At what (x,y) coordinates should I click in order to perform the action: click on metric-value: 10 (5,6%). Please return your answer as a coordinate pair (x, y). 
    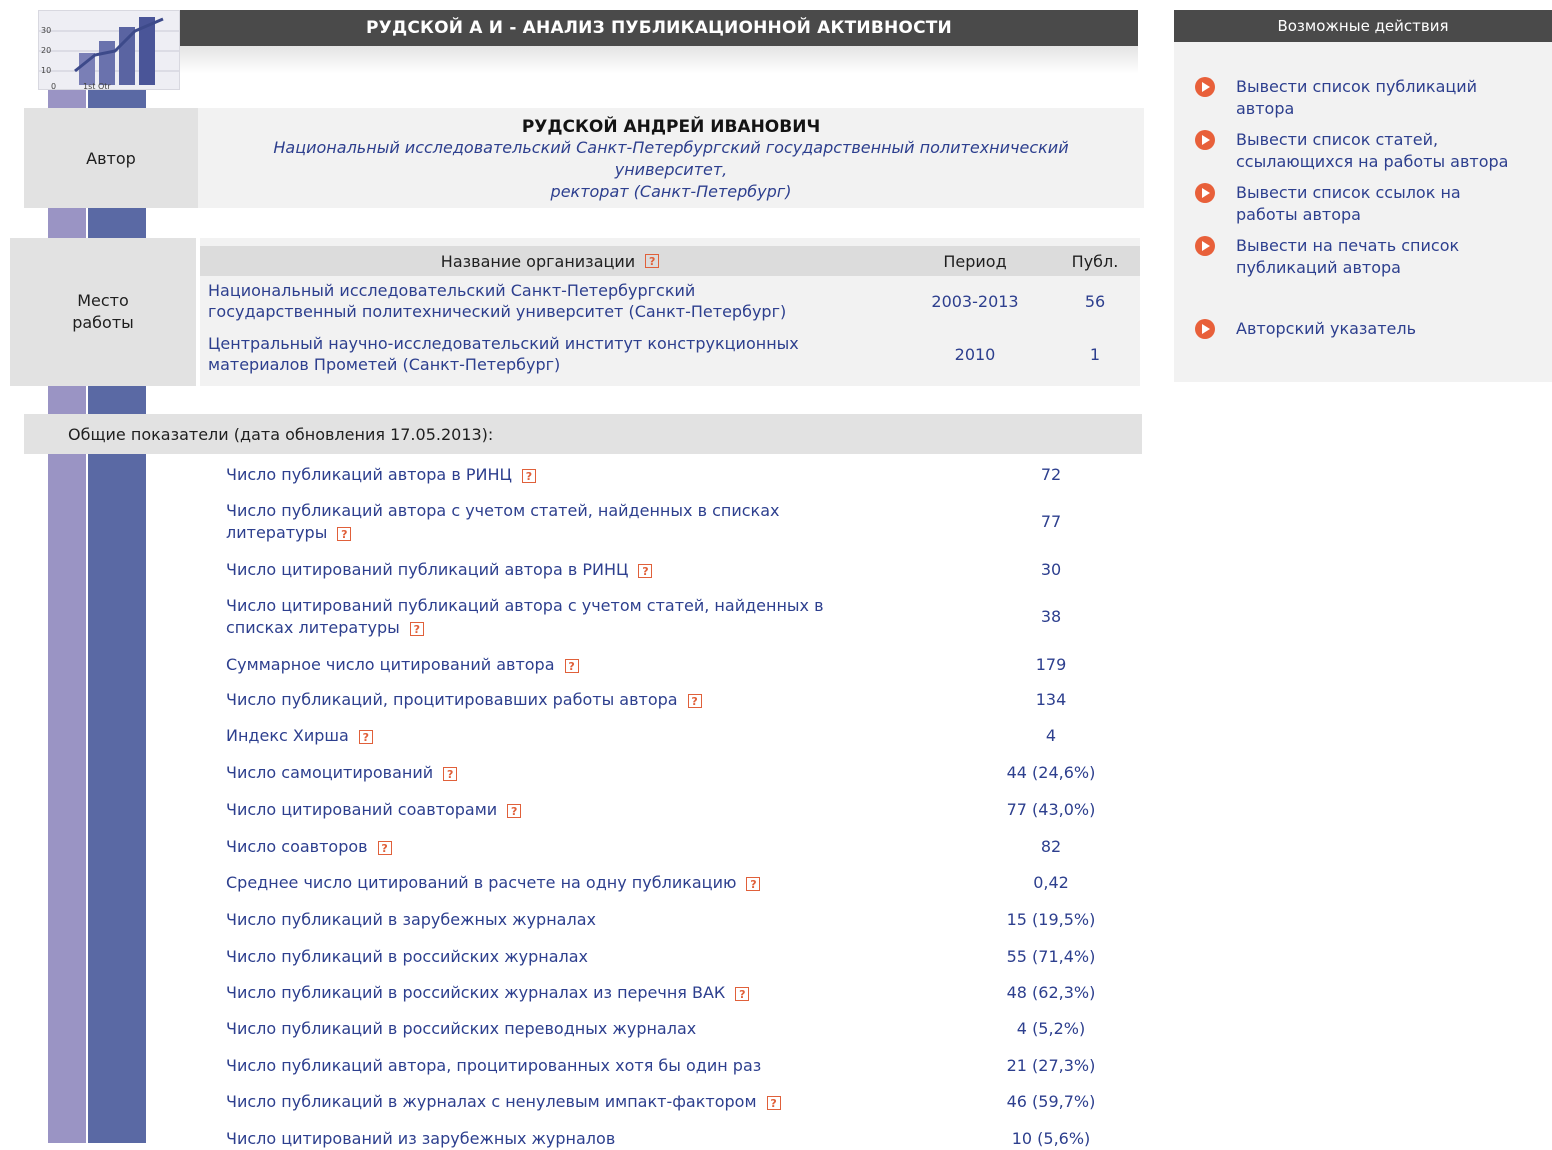
    Looking at the image, I should click on (1051, 1139).